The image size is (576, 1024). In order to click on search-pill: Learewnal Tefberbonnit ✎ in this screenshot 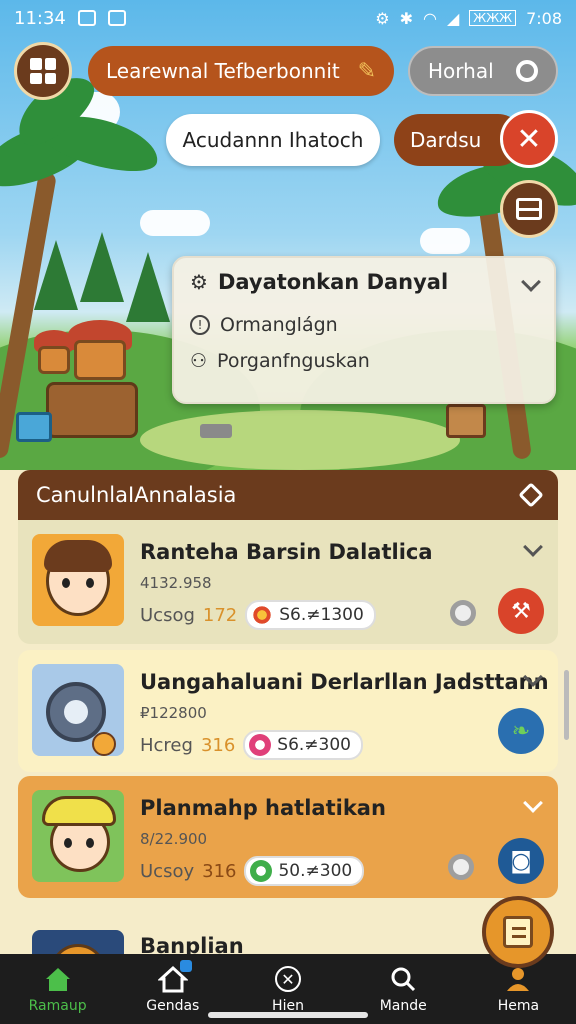, I will do `click(241, 71)`.